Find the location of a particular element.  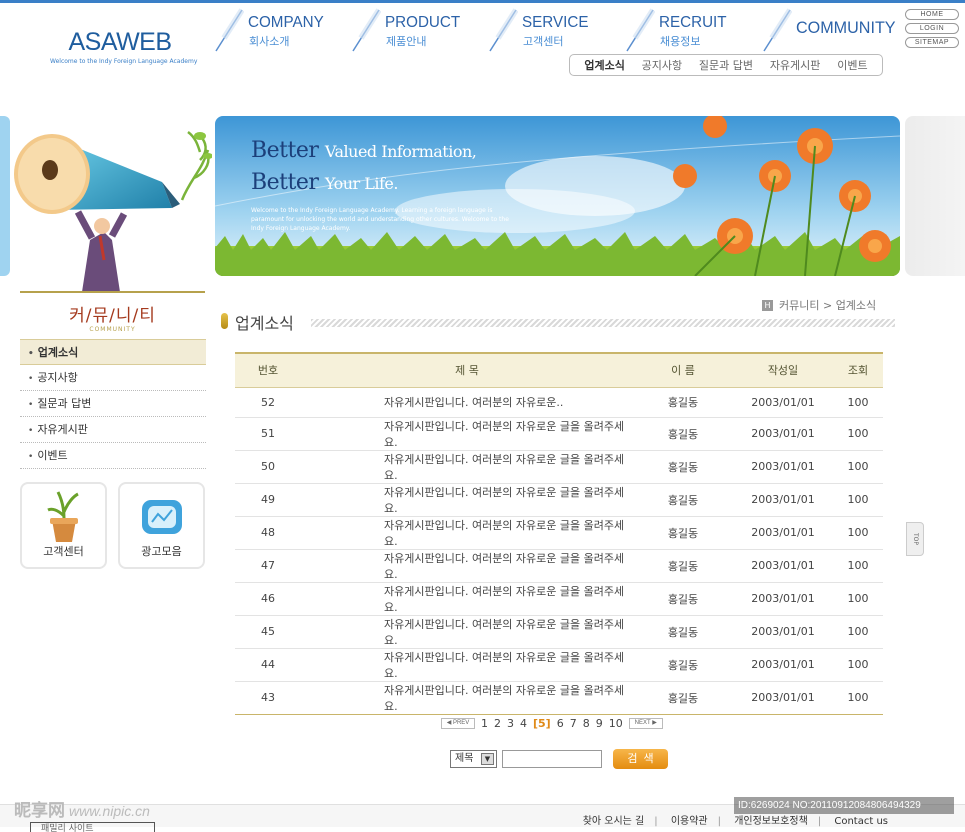

header-number: 번호 is located at coordinates (268, 370).